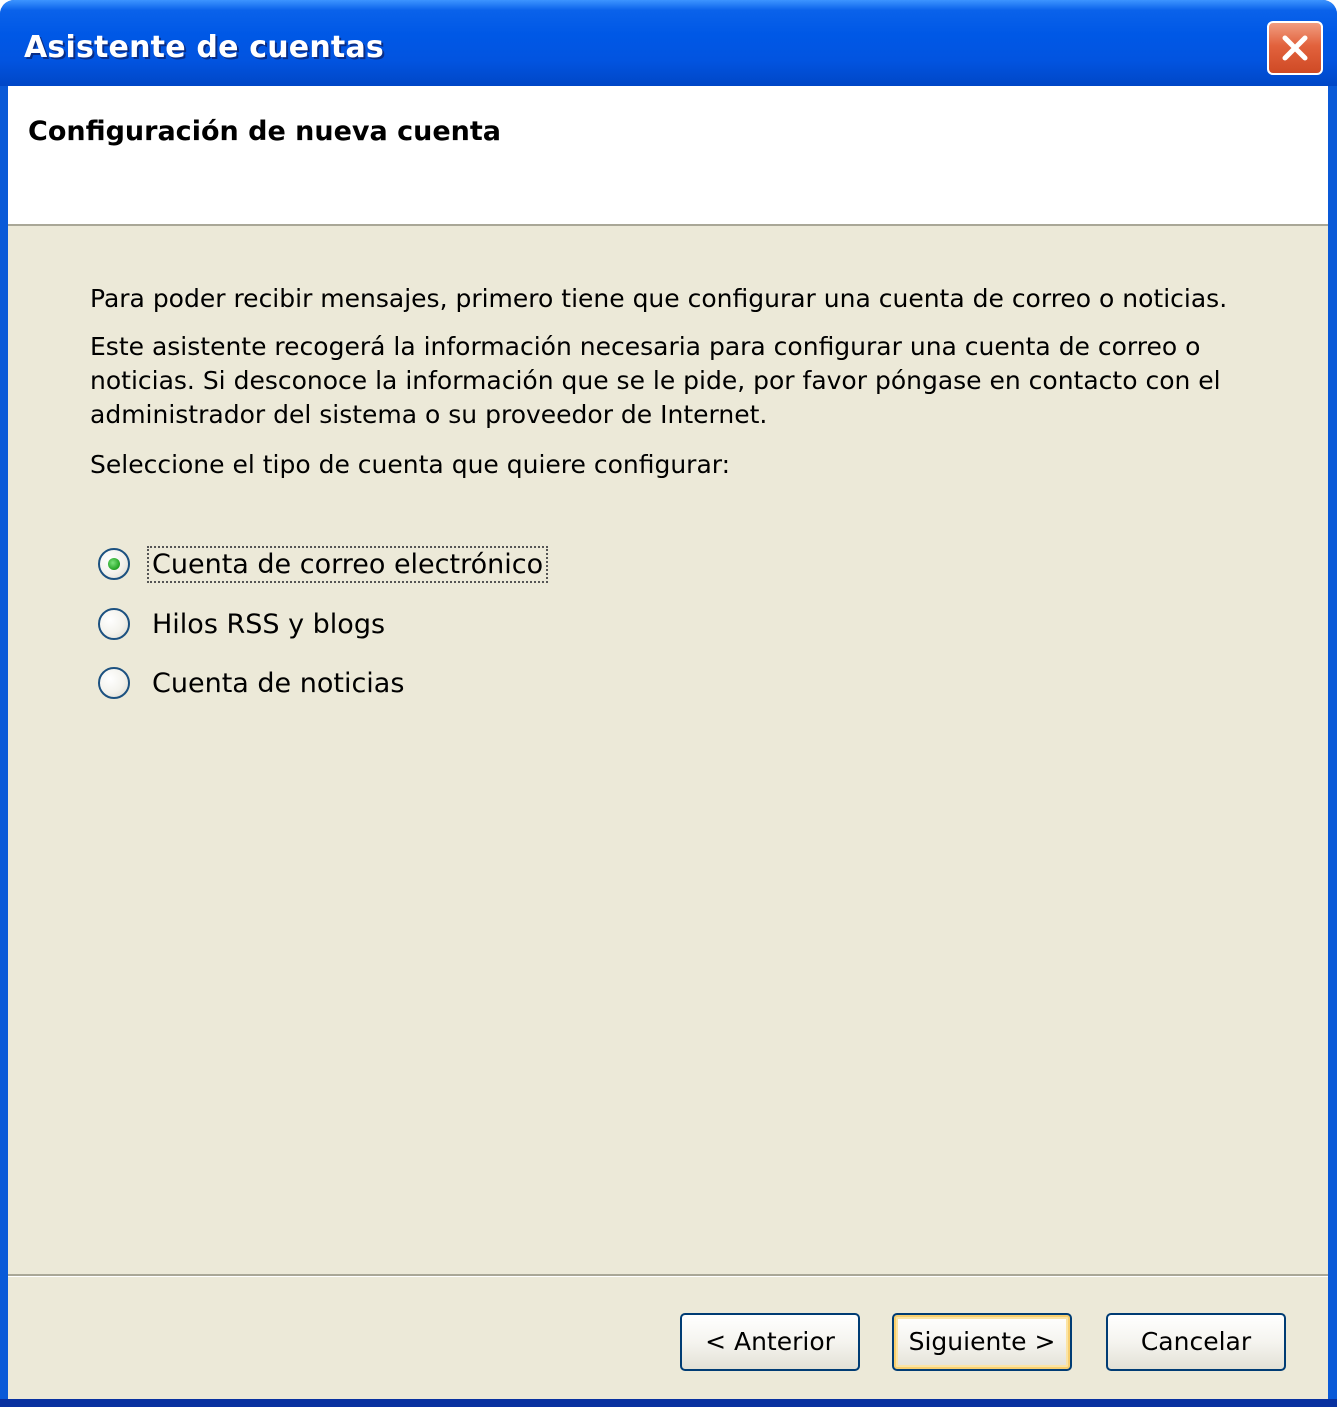 The image size is (1337, 1407). I want to click on radio-label-rss: Hilos RSS y blogs, so click(268, 624).